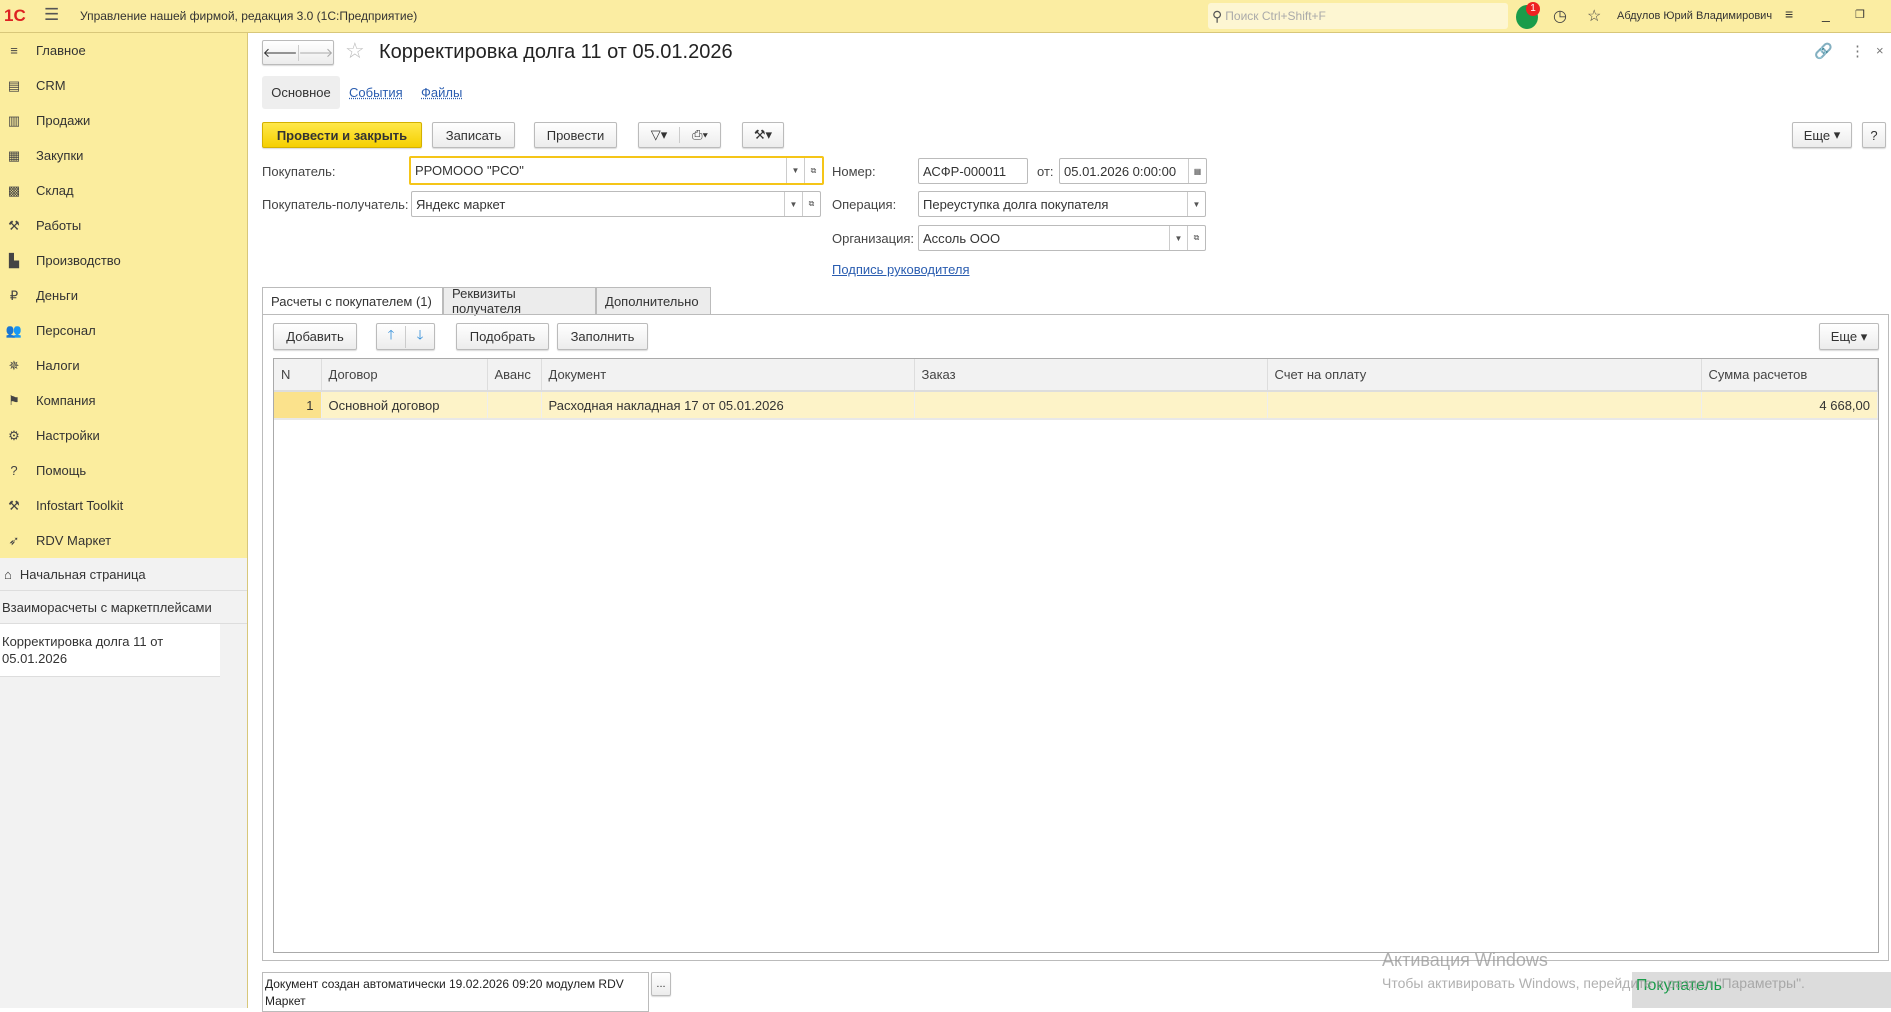 The width and height of the screenshot is (1891, 1012). I want to click on more-button: Еще ▾, so click(1822, 135).